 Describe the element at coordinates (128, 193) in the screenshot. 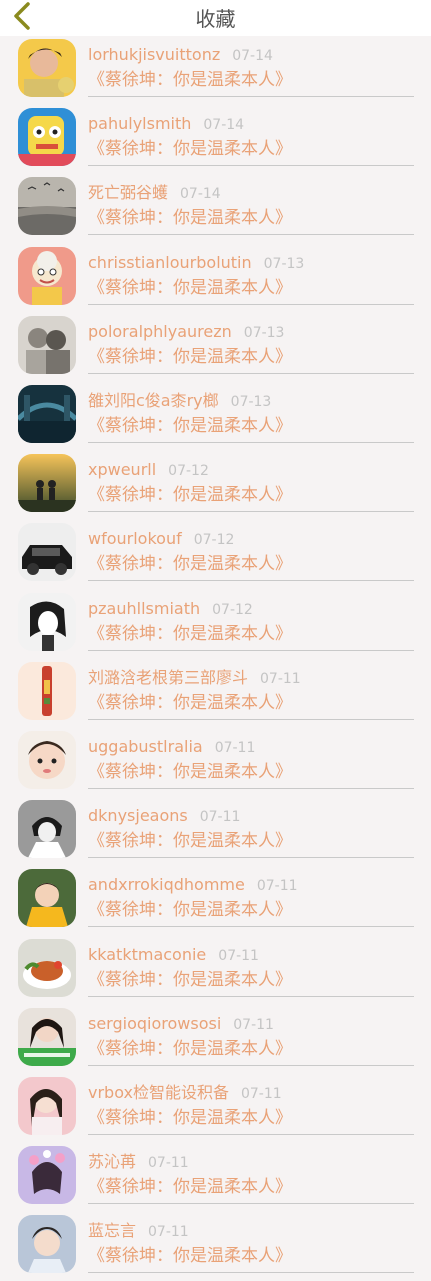

I see `user-name: 死亡弼谷蠖` at that location.